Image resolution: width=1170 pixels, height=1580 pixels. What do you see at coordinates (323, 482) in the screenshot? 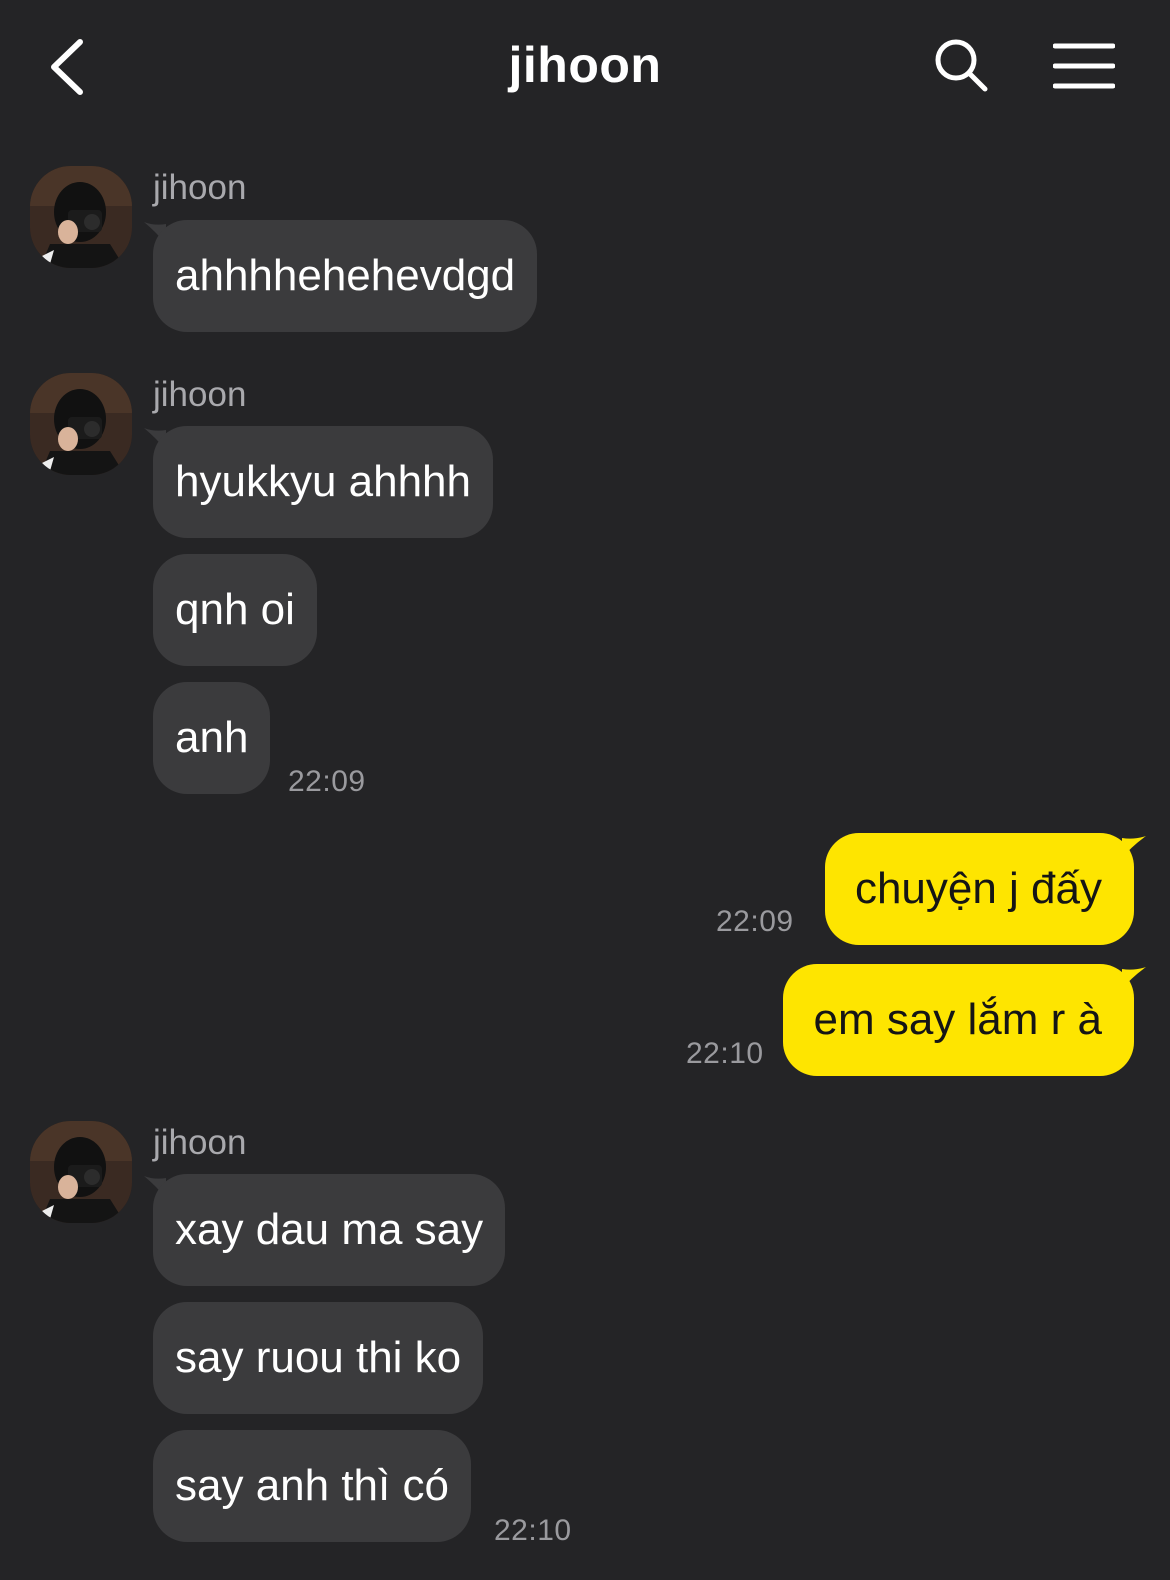
I see `message-bubble: hyukkyu ahhhh` at bounding box center [323, 482].